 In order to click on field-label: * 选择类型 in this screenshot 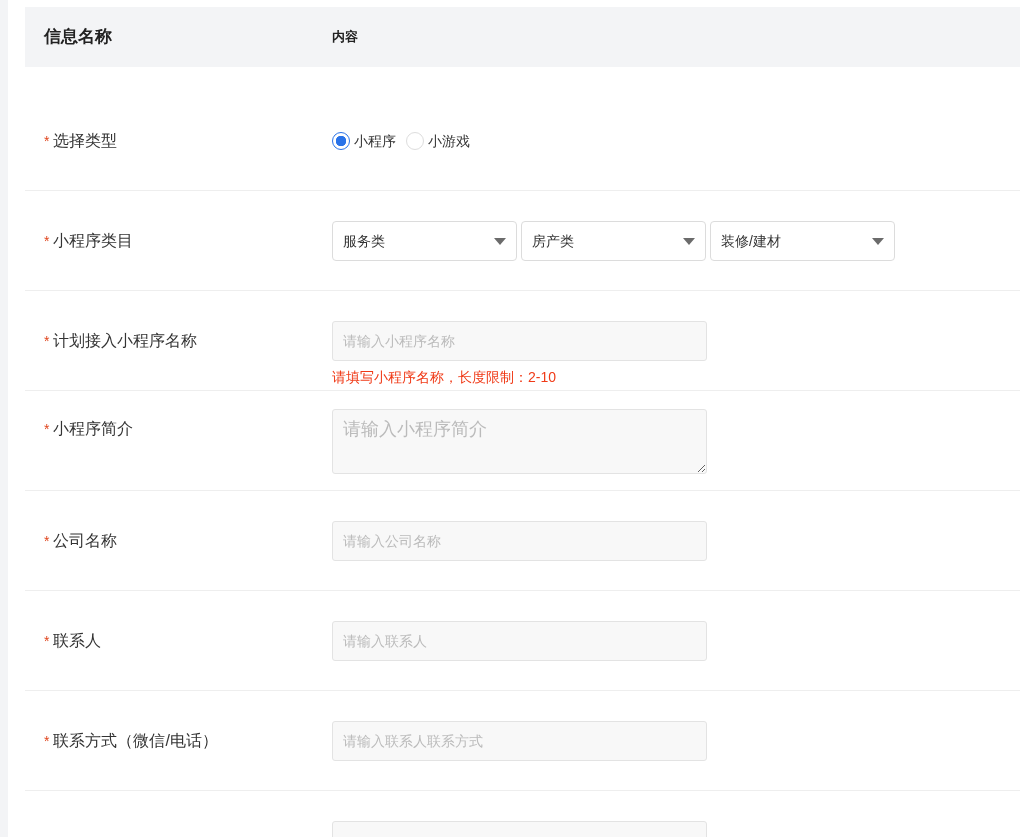, I will do `click(81, 141)`.